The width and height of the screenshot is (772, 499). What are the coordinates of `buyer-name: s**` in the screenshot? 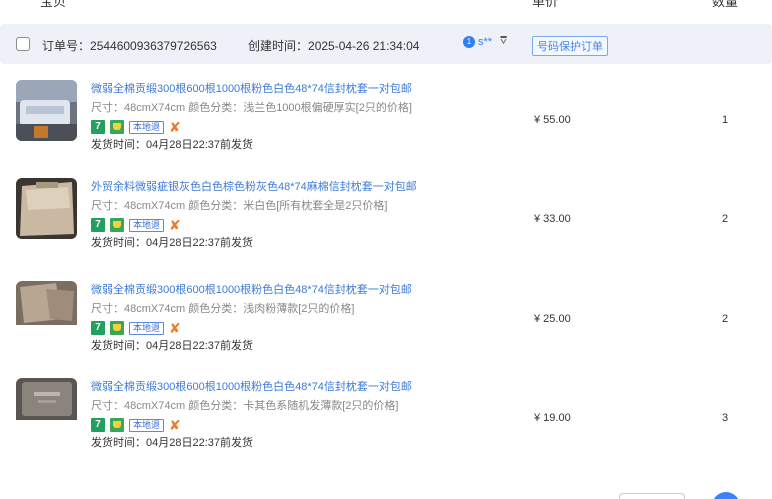 It's located at (485, 42).